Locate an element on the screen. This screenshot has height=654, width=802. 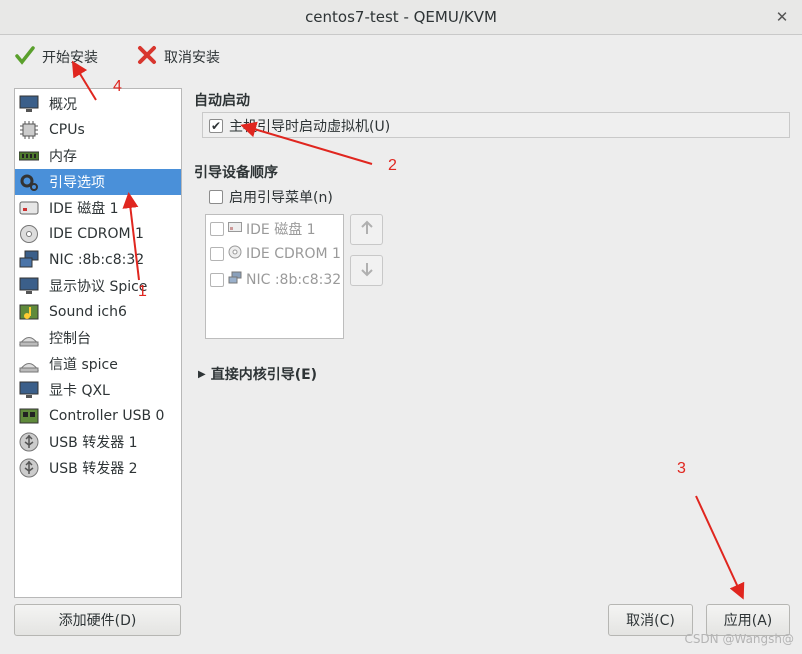
boot-device-label: NIC :8b:c8:32 is located at coordinates (294, 280).